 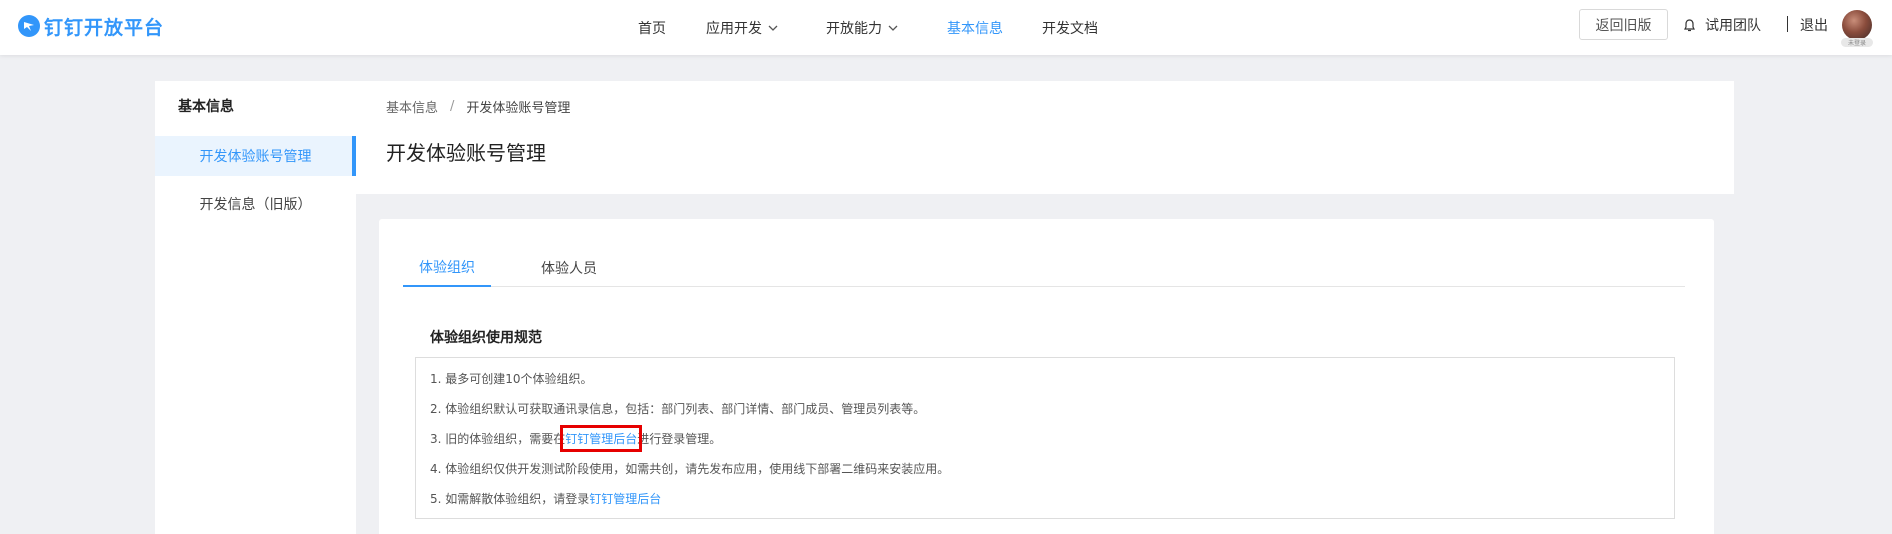 What do you see at coordinates (625, 499) in the screenshot?
I see `dingtalk-admin-link: 钉钉管理后台` at bounding box center [625, 499].